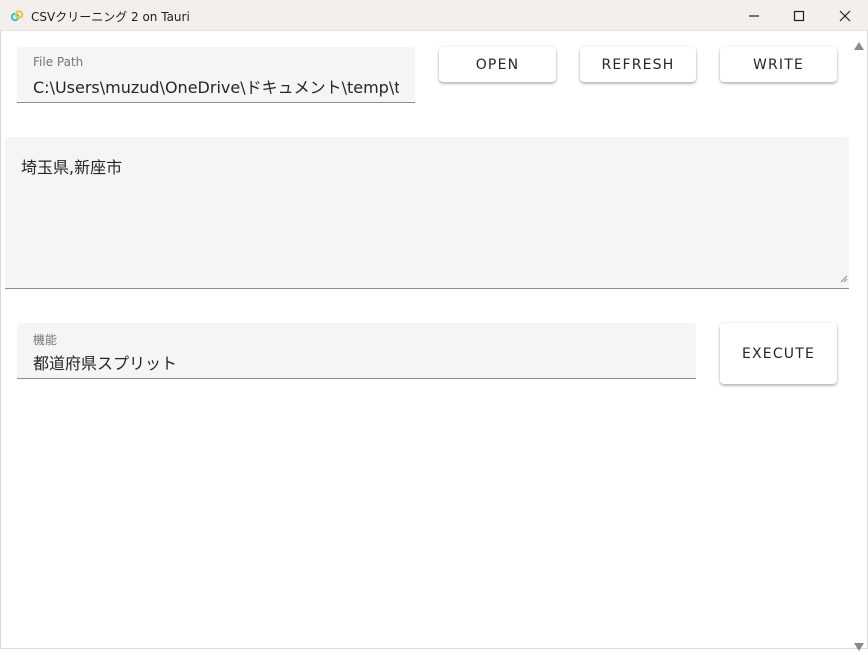 Image resolution: width=868 pixels, height=655 pixels. Describe the element at coordinates (778, 64) in the screenshot. I see `write-button: WRITE` at that location.